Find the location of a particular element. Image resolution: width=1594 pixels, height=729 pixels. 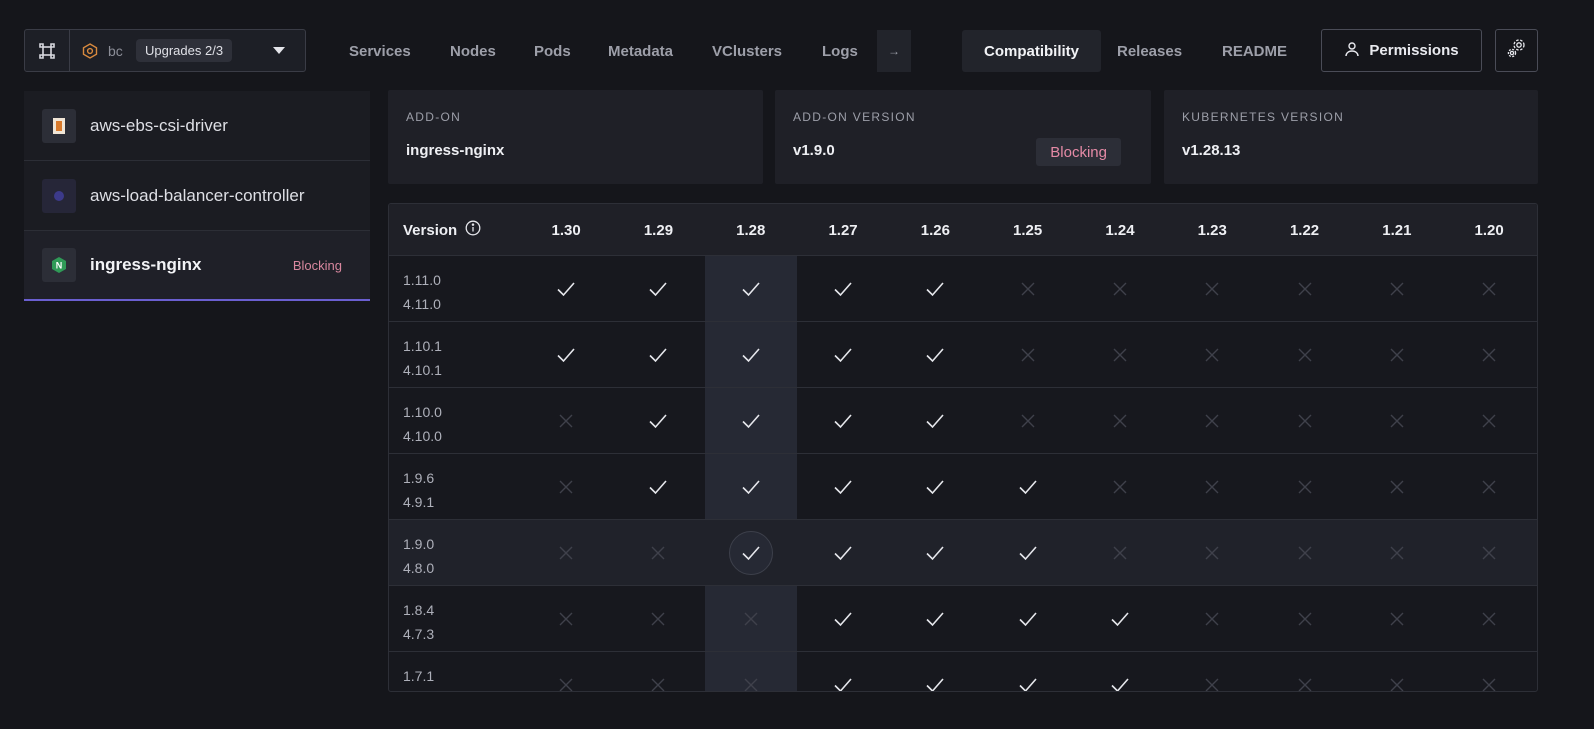

cluster-name: bc is located at coordinates (115, 50).